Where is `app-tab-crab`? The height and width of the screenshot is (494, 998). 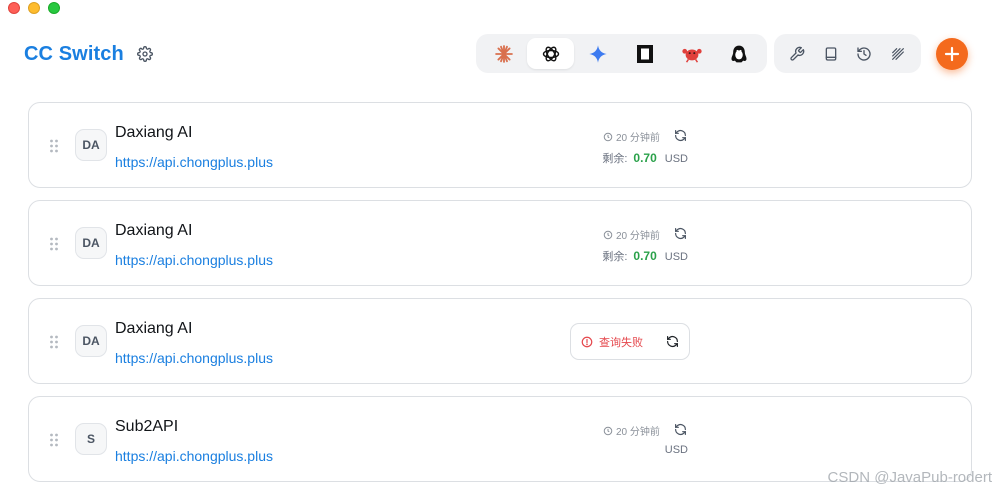
app-tab-crab is located at coordinates (691, 53).